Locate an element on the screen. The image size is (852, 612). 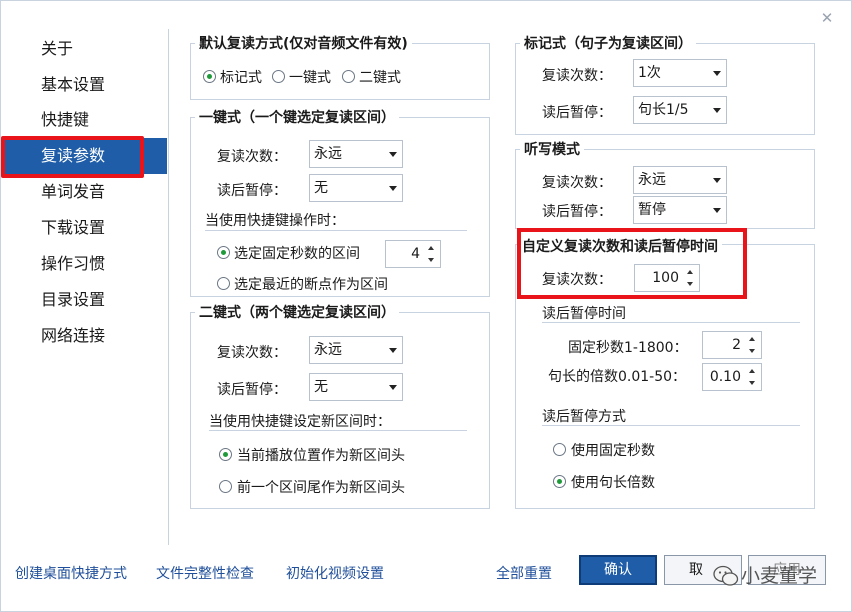
stepper-value: 2 is located at coordinates (736, 345).